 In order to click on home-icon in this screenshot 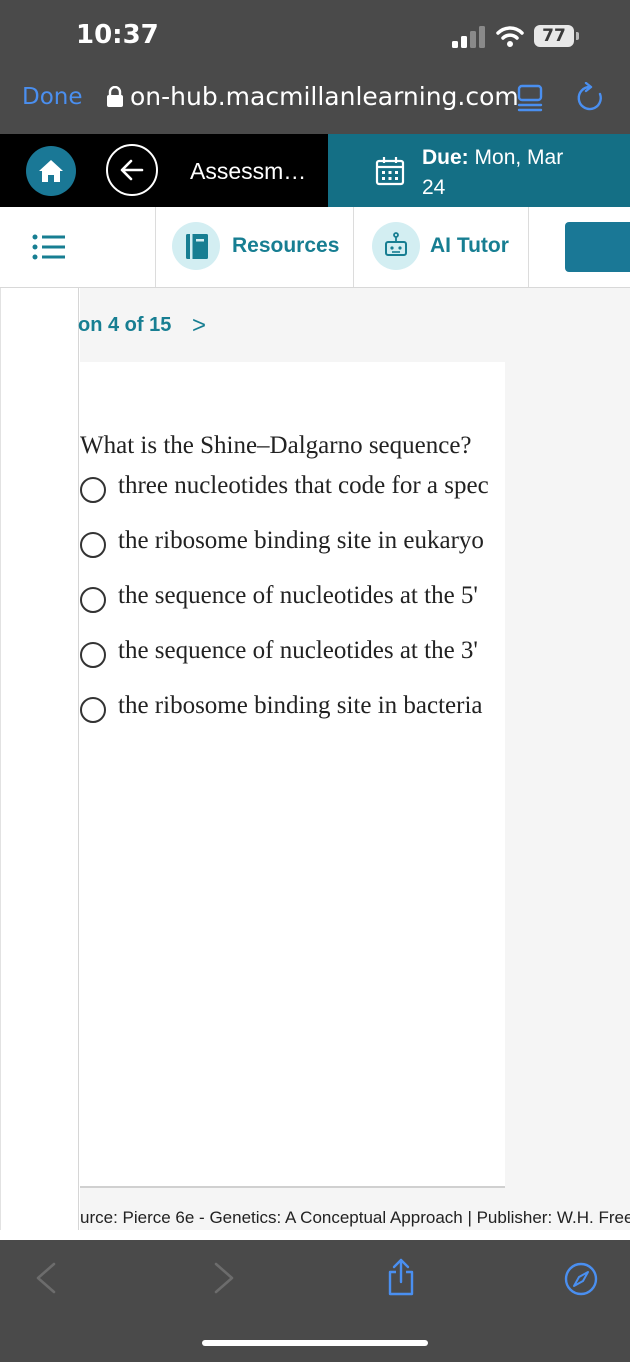, I will do `click(51, 171)`.